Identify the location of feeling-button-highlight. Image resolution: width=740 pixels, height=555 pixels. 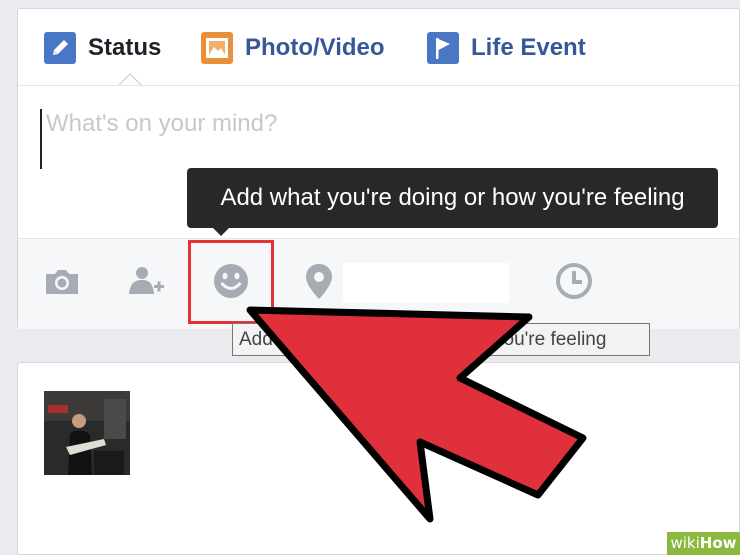
(231, 282).